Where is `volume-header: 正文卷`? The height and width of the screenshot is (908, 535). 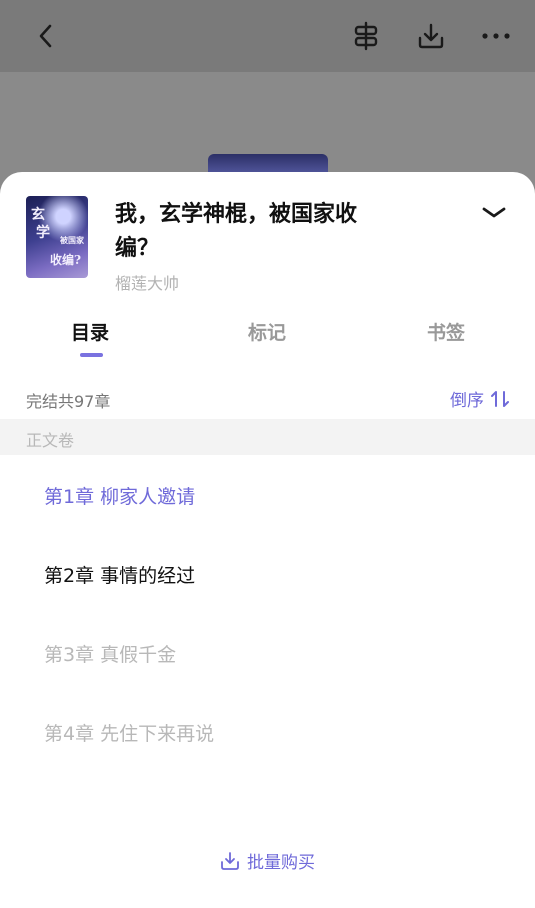
volume-header: 正文卷 is located at coordinates (267, 437).